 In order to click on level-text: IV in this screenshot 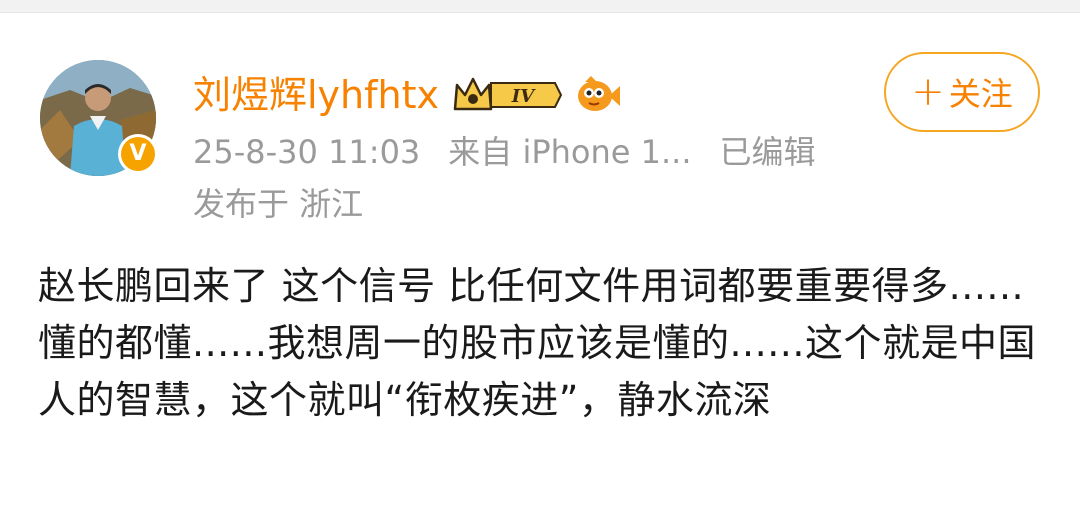, I will do `click(523, 96)`.